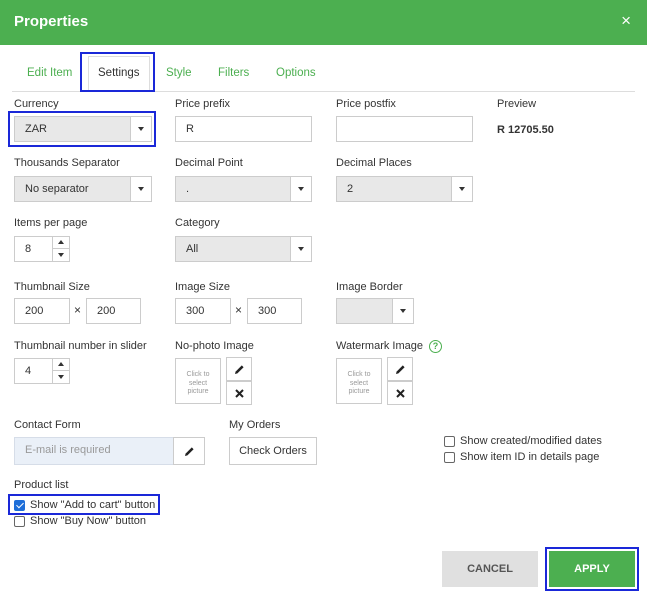 This screenshot has width=647, height=599. Describe the element at coordinates (530, 457) in the screenshot. I see `show-item-id-label: Show item ID in details page` at that location.